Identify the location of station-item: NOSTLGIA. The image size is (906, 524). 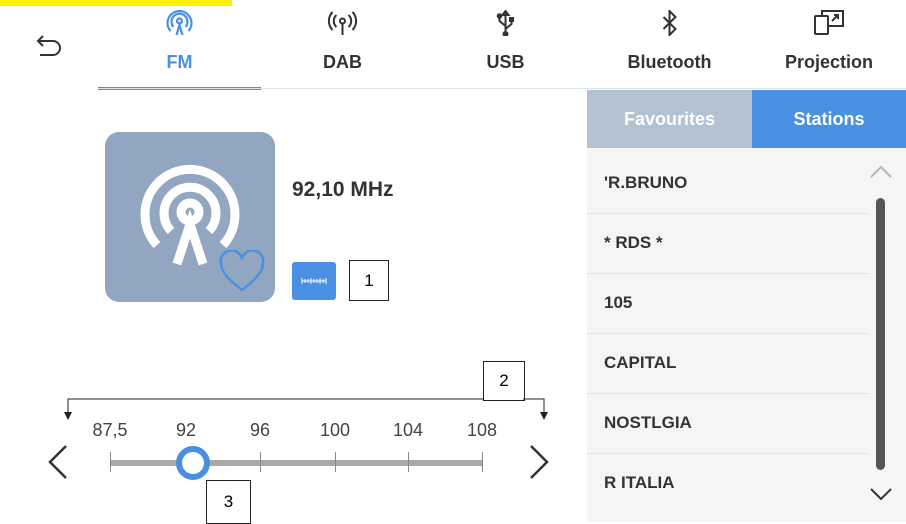
(728, 423).